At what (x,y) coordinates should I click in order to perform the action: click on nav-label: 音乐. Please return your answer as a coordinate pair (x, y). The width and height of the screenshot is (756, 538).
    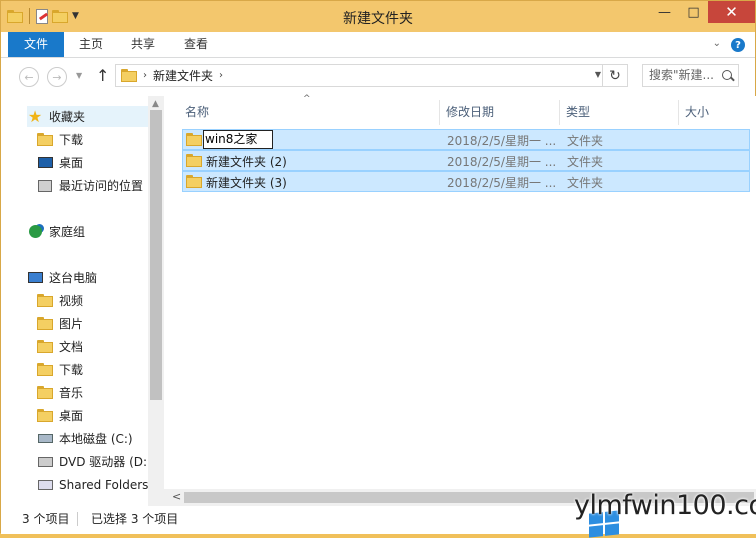
    Looking at the image, I should click on (71, 393).